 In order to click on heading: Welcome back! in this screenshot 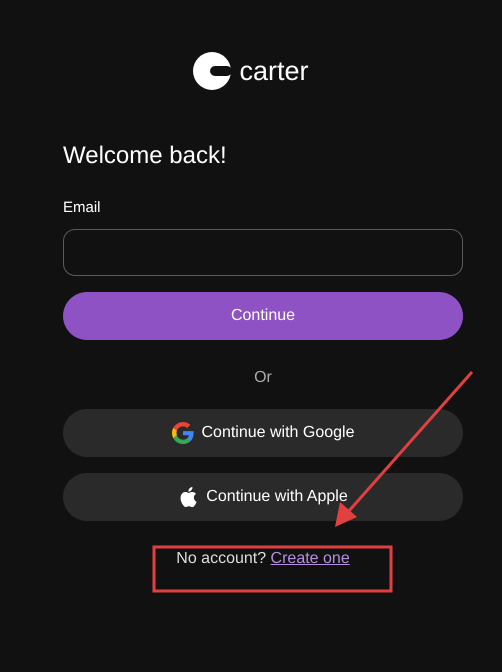, I will do `click(145, 156)`.